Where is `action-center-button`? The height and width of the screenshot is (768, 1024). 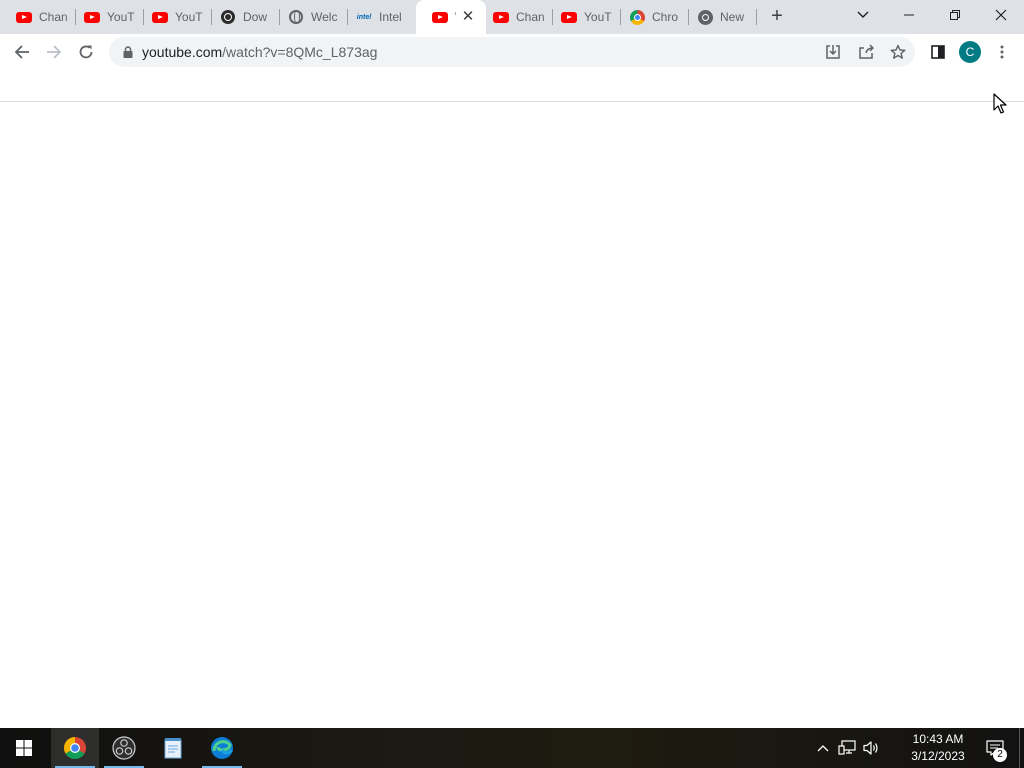 action-center-button is located at coordinates (995, 748).